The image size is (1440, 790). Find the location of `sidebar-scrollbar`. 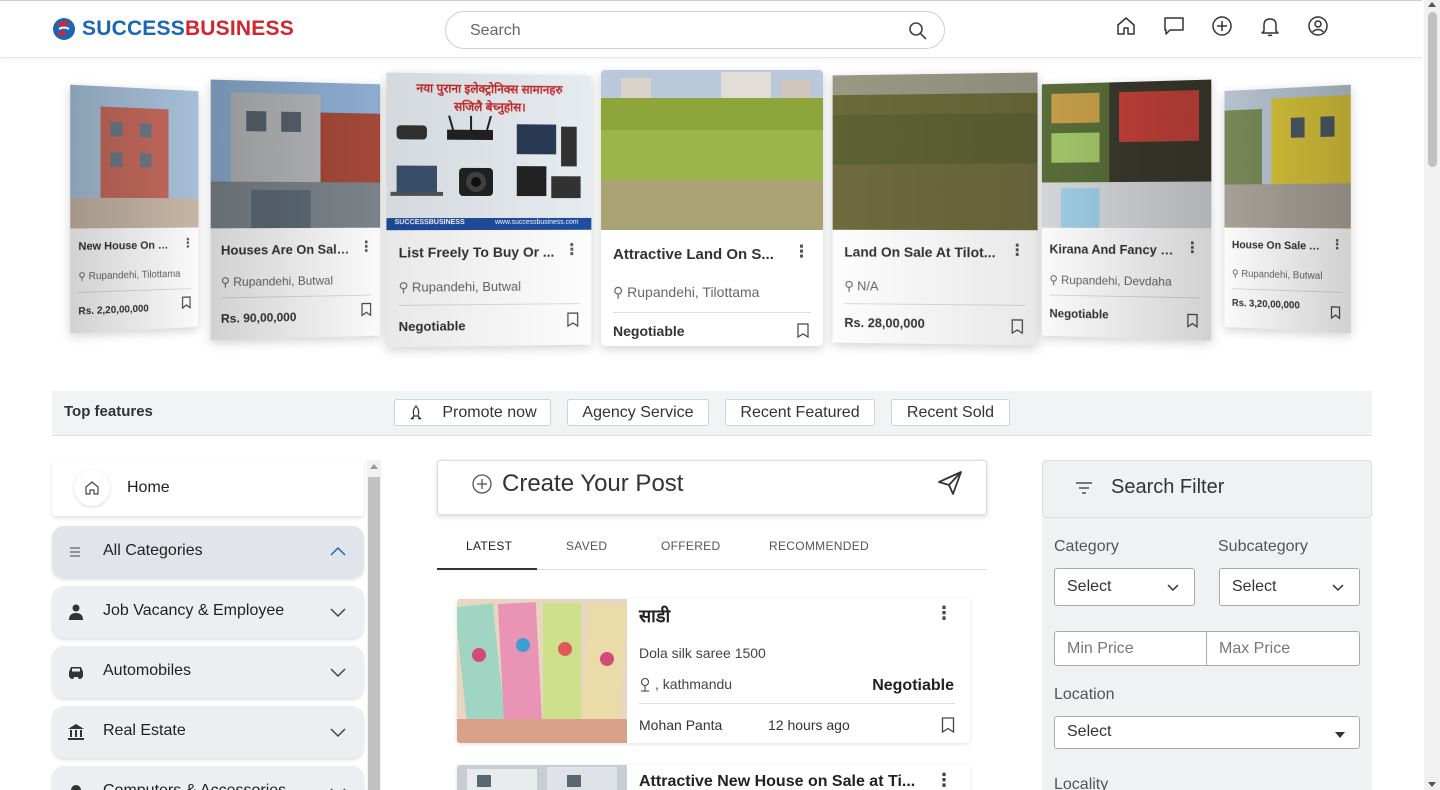

sidebar-scrollbar is located at coordinates (374, 625).